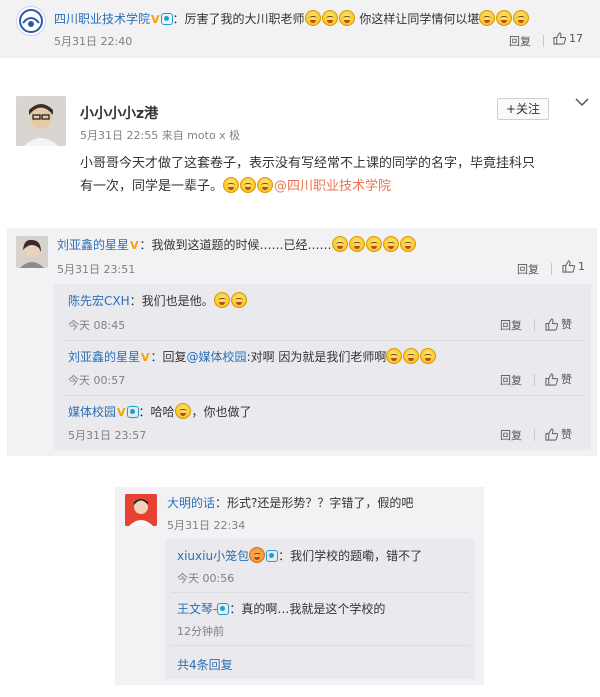  I want to click on reply-time: 5月31日 23:57, so click(107, 435).